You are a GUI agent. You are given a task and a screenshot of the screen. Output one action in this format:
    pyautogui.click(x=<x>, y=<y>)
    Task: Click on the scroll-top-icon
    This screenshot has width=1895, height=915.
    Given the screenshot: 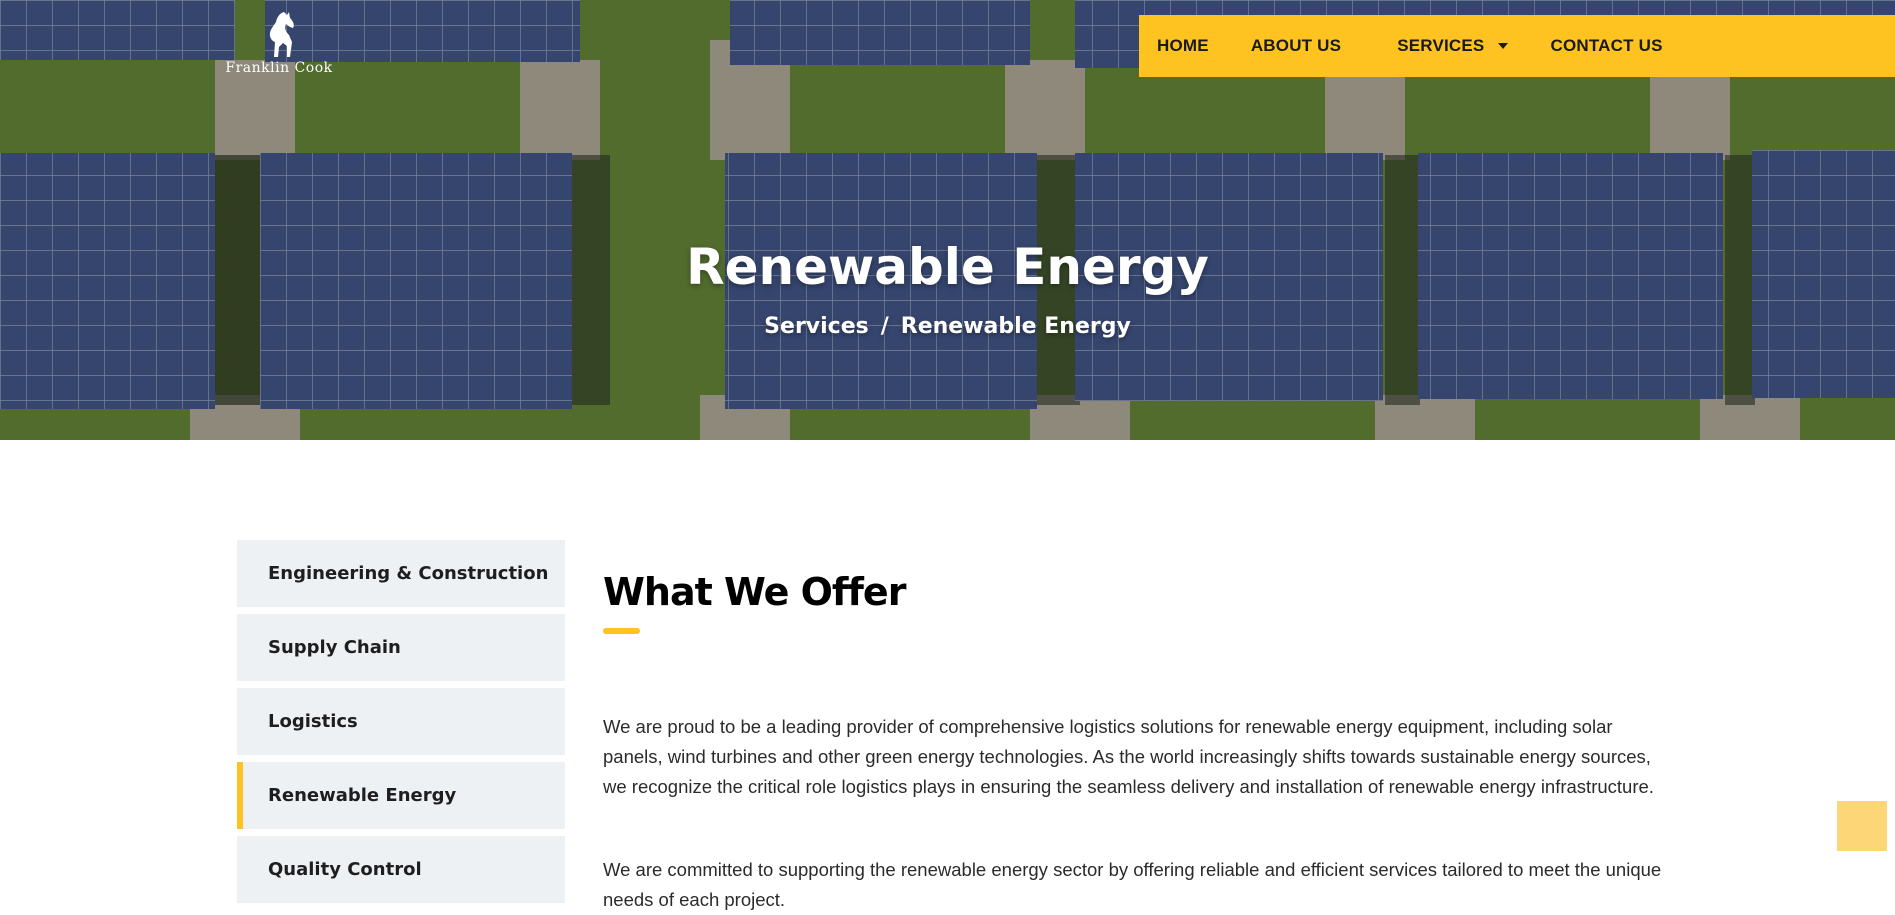 What is the action you would take?
    pyautogui.click(x=1862, y=826)
    